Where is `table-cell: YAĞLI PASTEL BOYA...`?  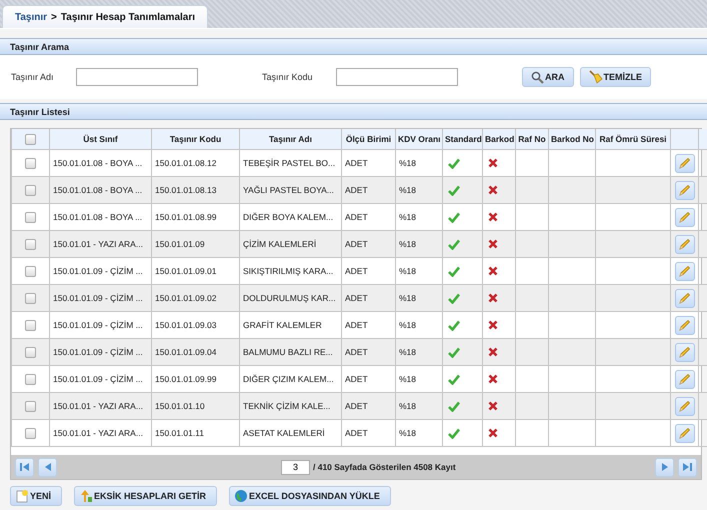
table-cell: YAĞLI PASTEL BOYA... is located at coordinates (291, 190).